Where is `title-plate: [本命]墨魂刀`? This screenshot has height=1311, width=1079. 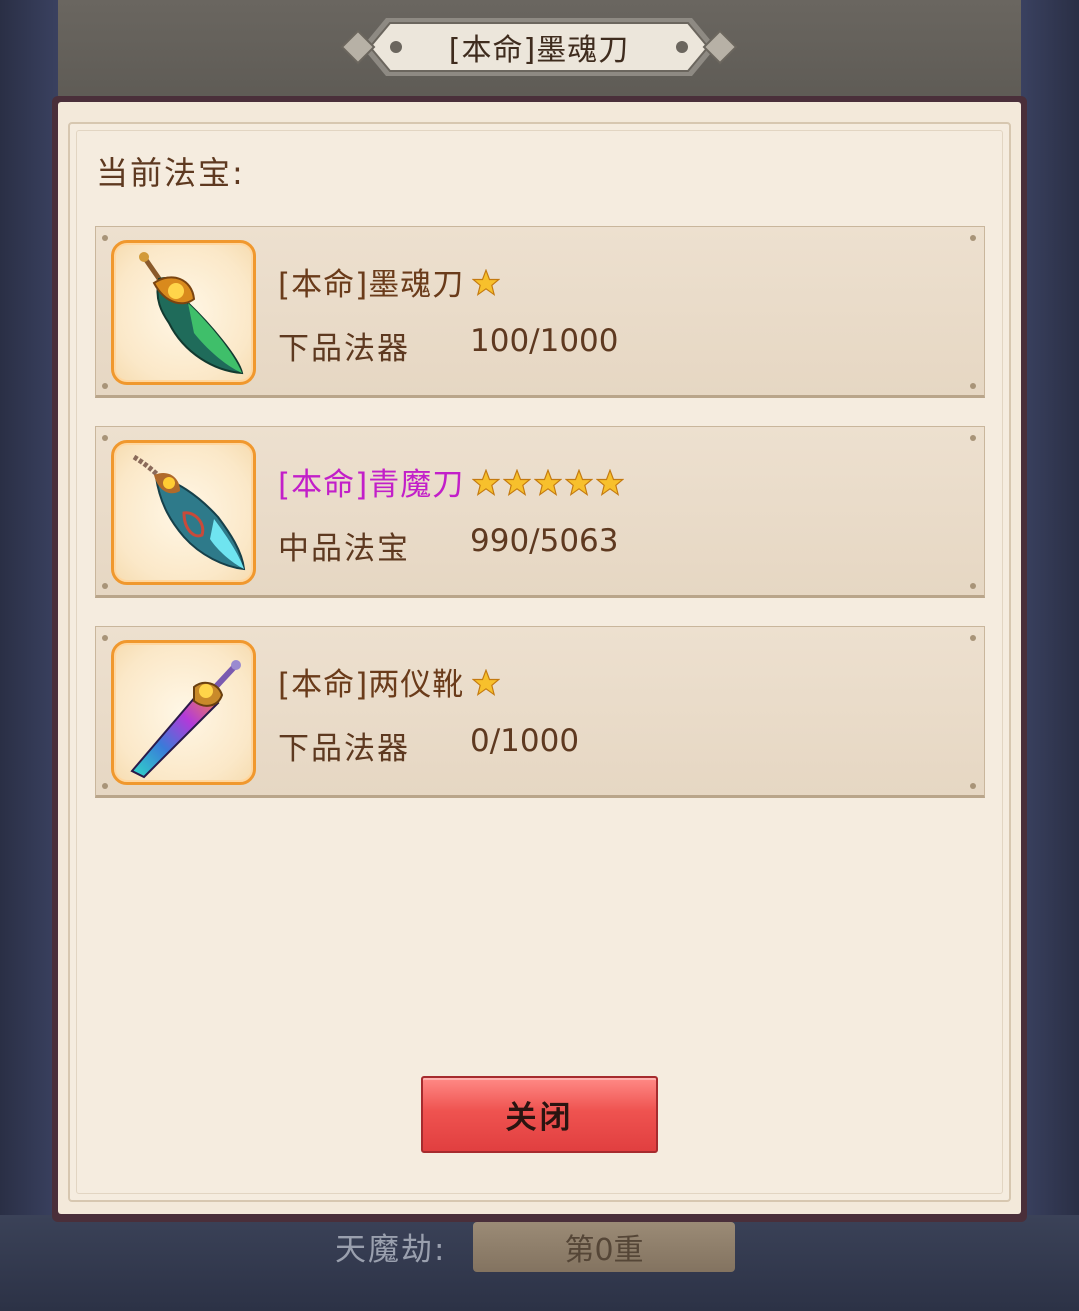
title-plate: [本命]墨魂刀 is located at coordinates (539, 47).